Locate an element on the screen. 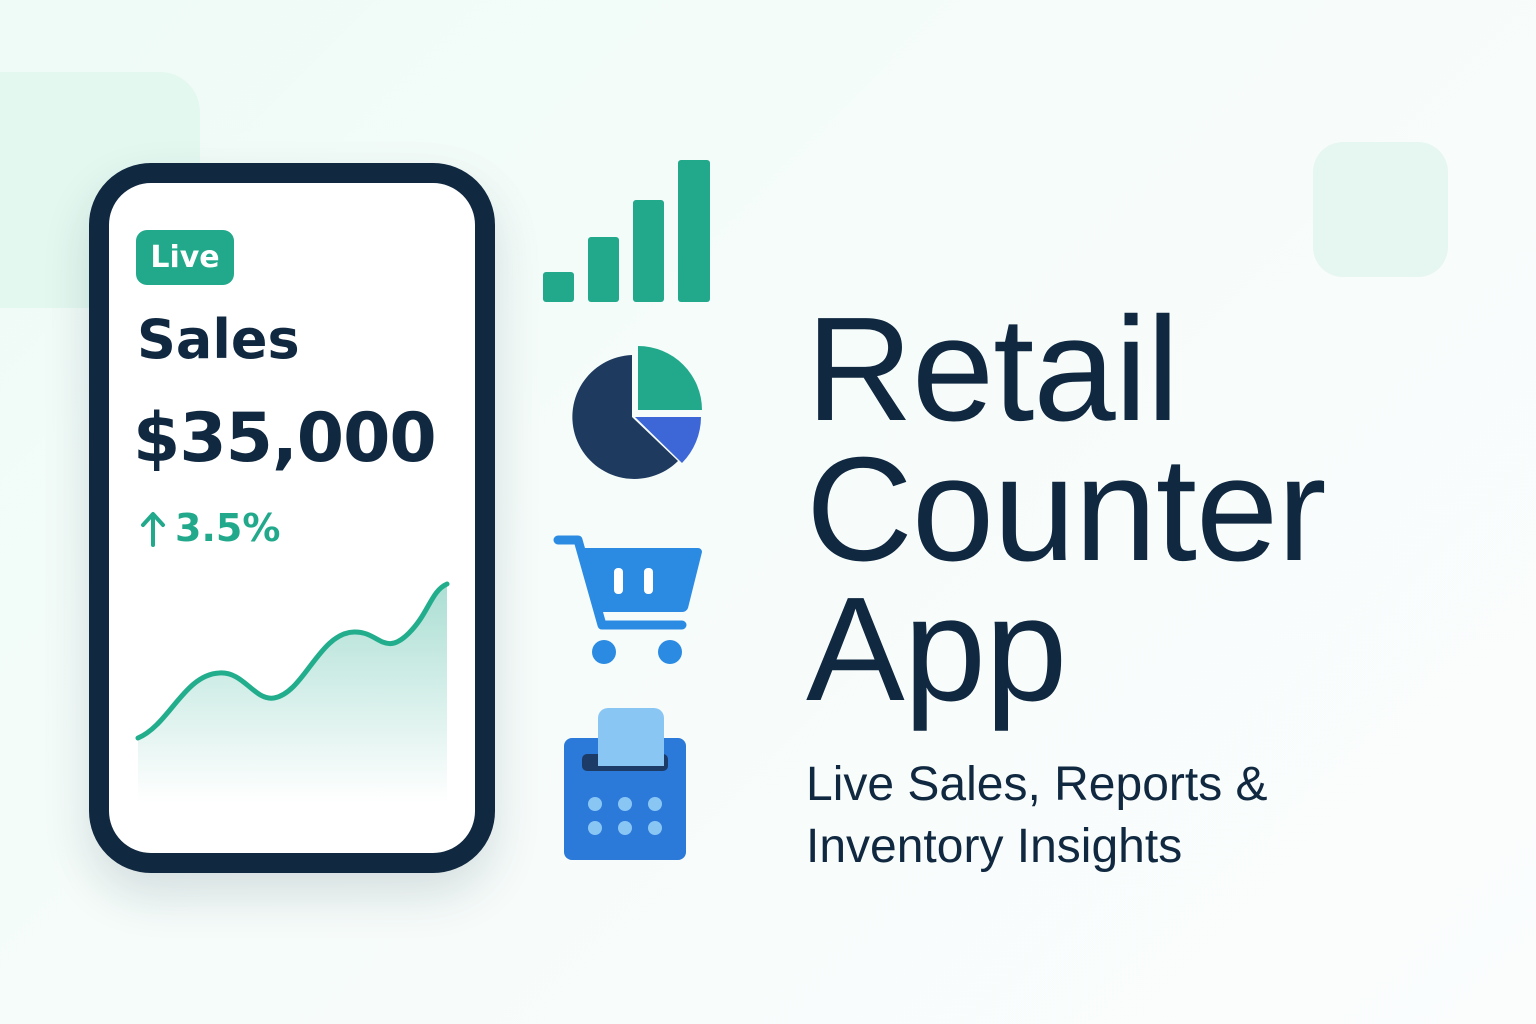 This screenshot has height=1024, width=1536. background-decor-right is located at coordinates (1380, 209).